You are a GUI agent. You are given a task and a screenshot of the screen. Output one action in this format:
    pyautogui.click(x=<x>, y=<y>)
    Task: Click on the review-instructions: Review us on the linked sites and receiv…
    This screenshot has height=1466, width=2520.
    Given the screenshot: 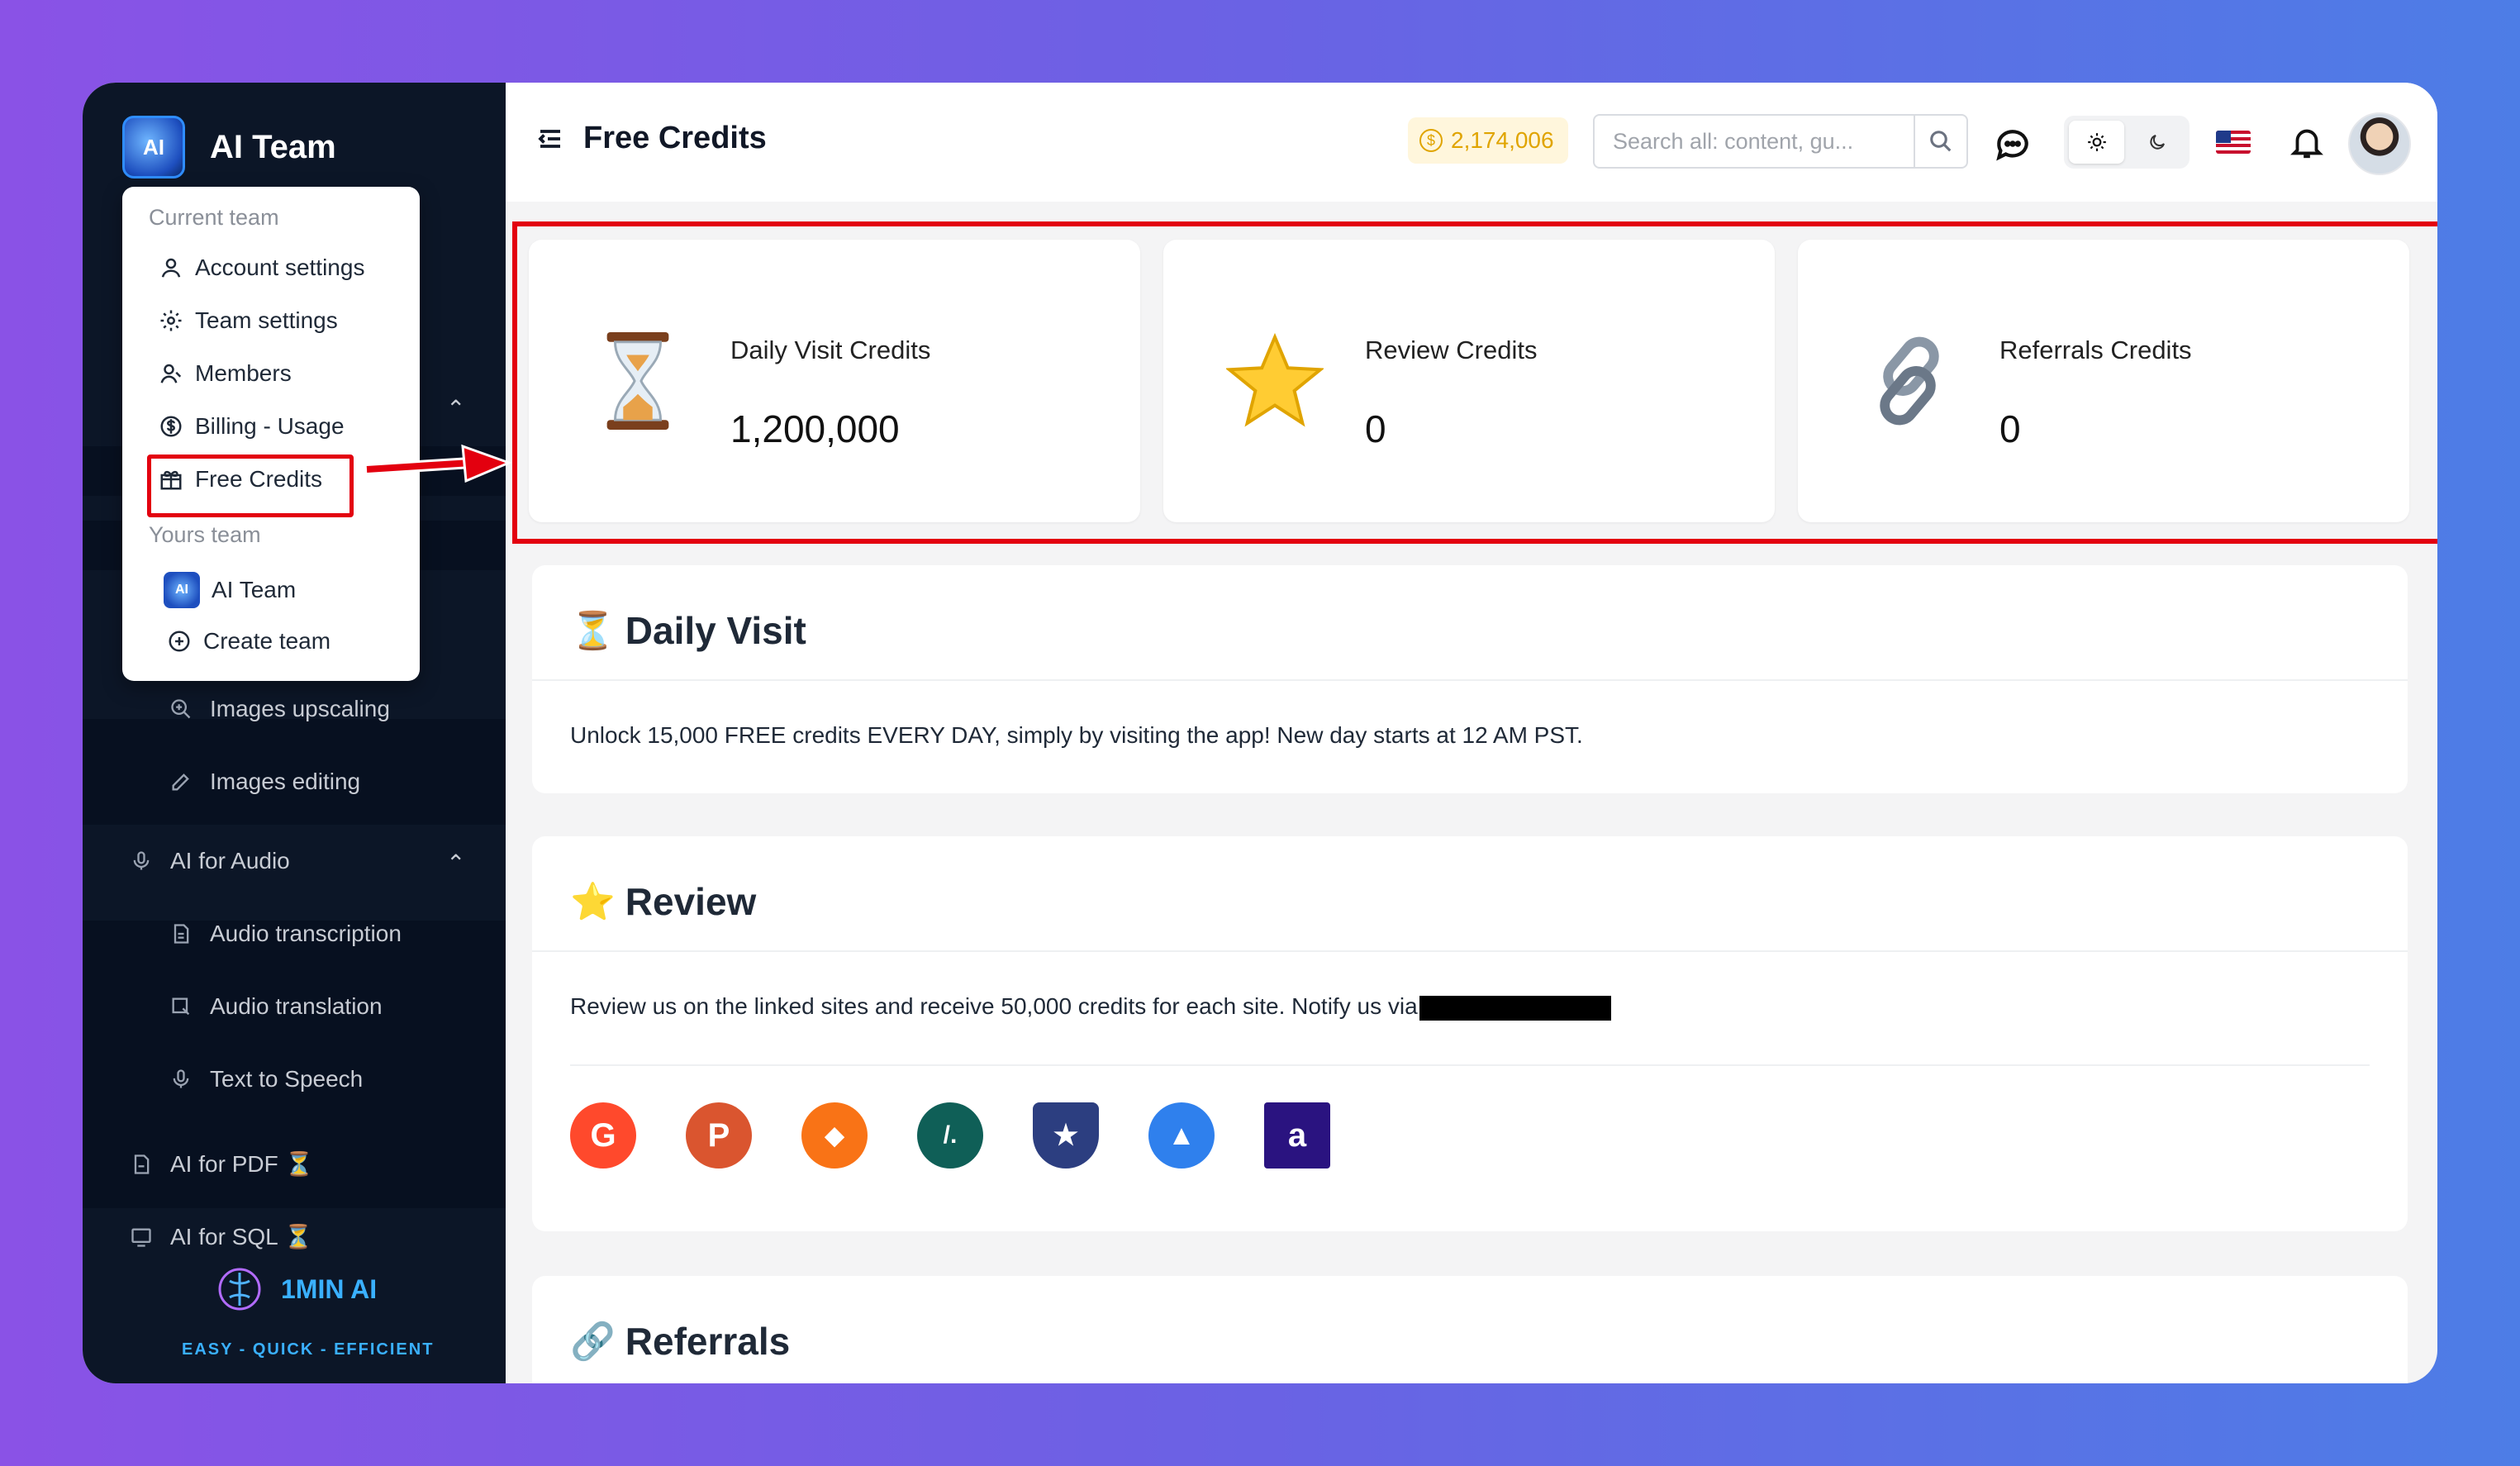 What is the action you would take?
    pyautogui.click(x=994, y=1006)
    